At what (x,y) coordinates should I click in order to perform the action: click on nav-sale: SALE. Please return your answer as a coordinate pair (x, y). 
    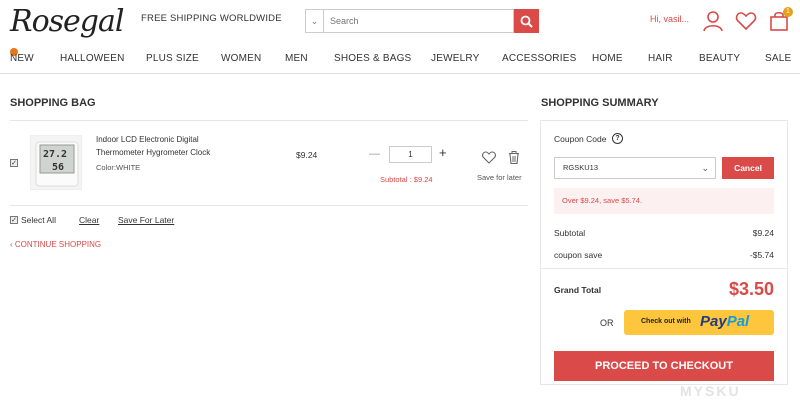
    Looking at the image, I should click on (778, 58).